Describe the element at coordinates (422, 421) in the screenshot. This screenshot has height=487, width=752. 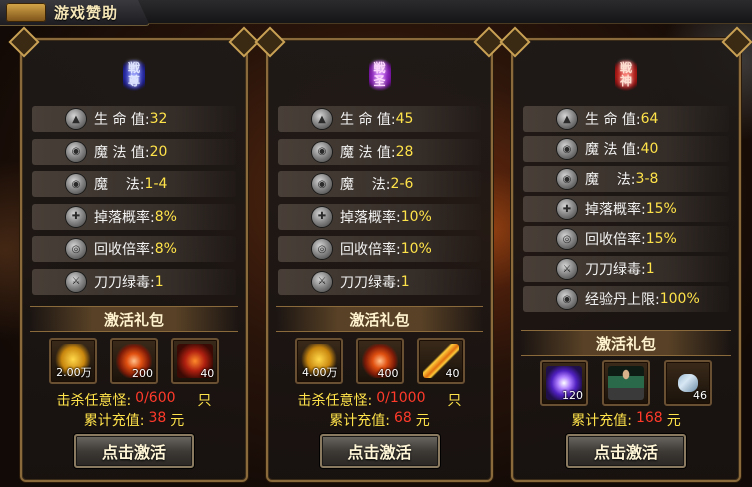
I see `recharge-unit: 元` at that location.